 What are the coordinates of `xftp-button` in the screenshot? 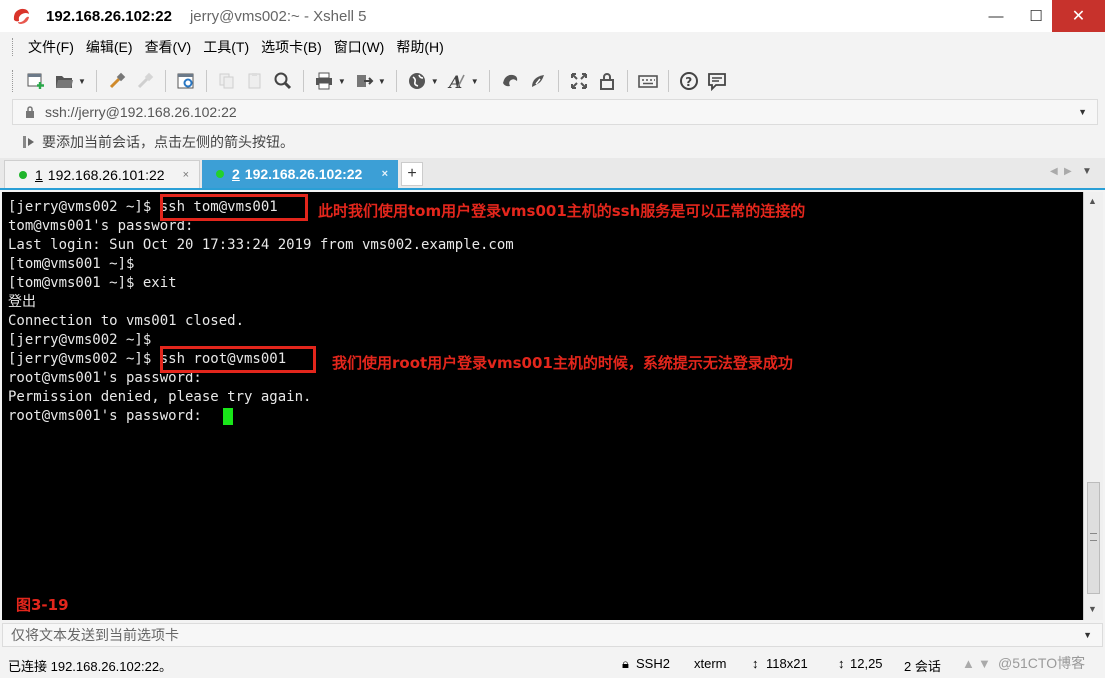 It's located at (510, 81).